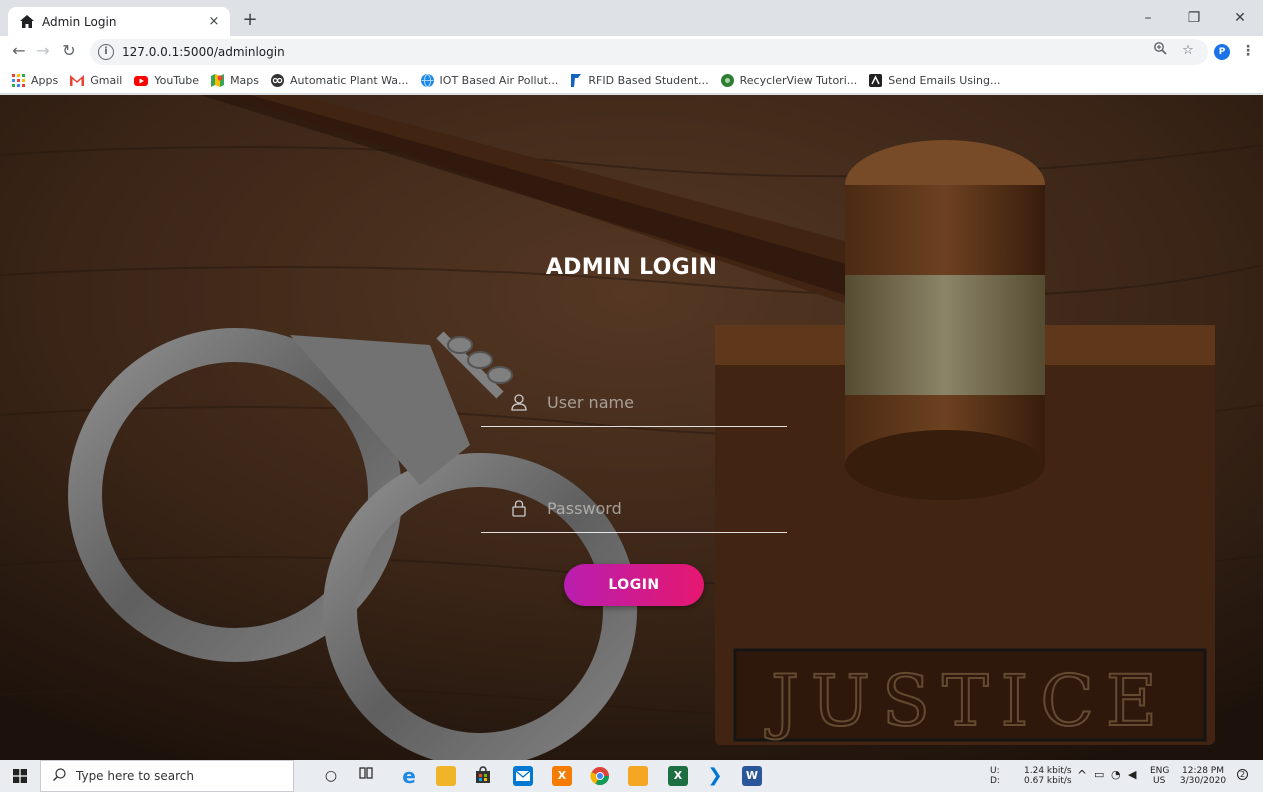 This screenshot has width=1263, height=792. I want to click on windows-start-icon, so click(20, 776).